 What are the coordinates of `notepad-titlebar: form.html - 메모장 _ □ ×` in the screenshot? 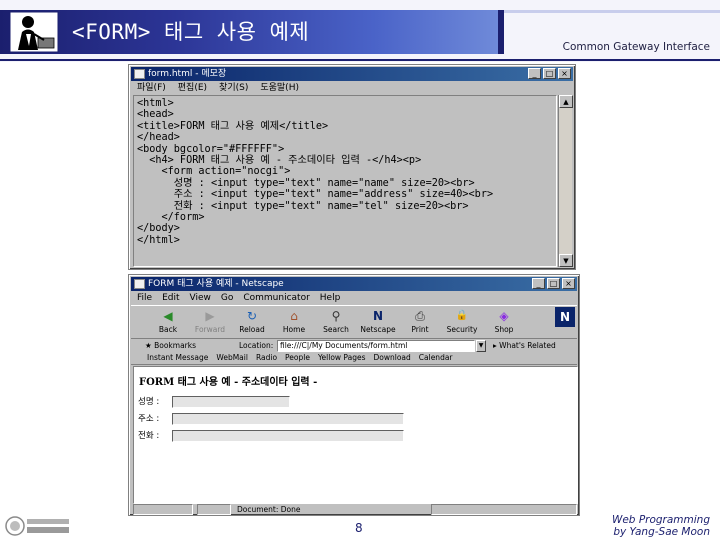 It's located at (352, 74).